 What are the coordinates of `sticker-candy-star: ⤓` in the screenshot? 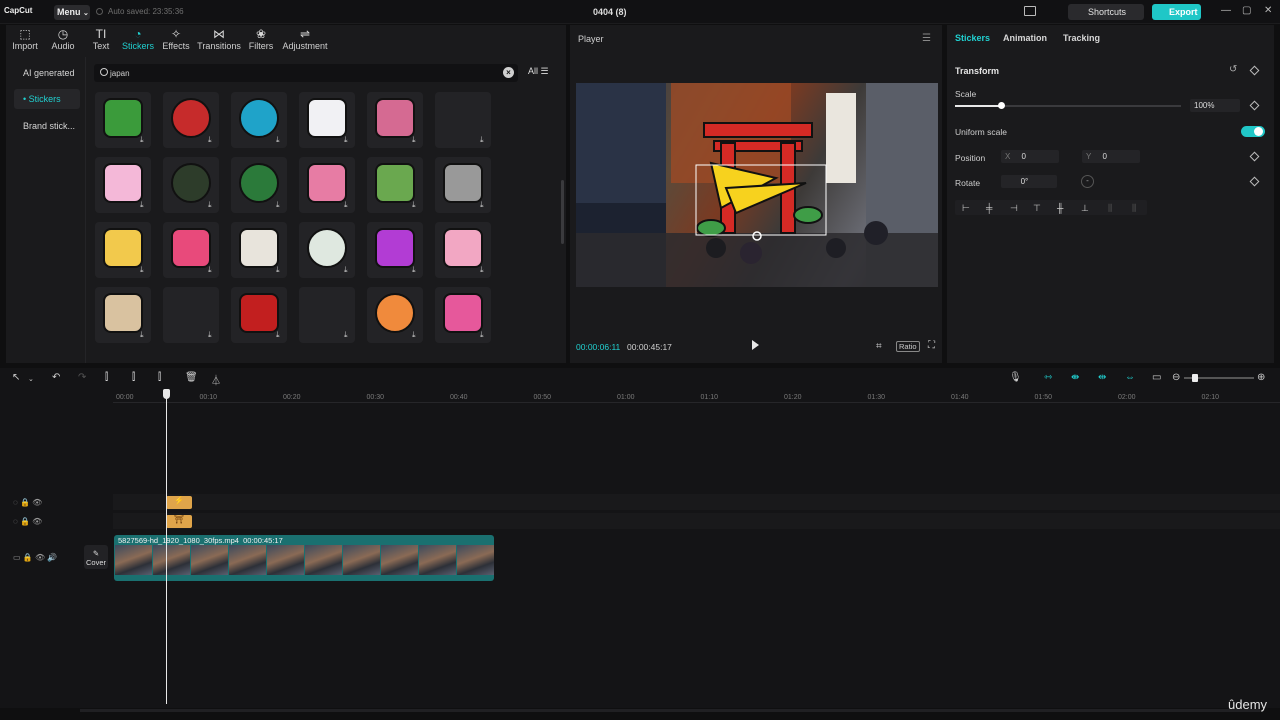 It's located at (395, 250).